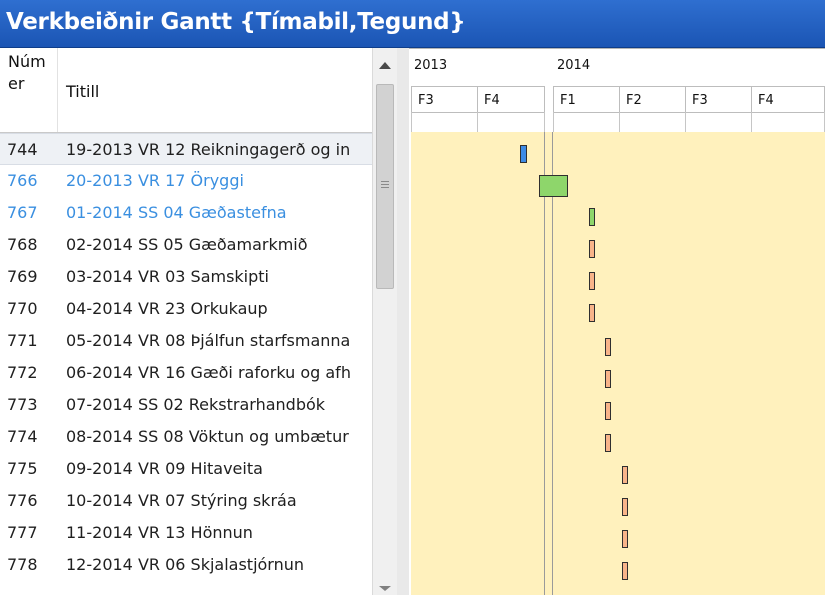  I want to click on row-number: 744, so click(22, 149).